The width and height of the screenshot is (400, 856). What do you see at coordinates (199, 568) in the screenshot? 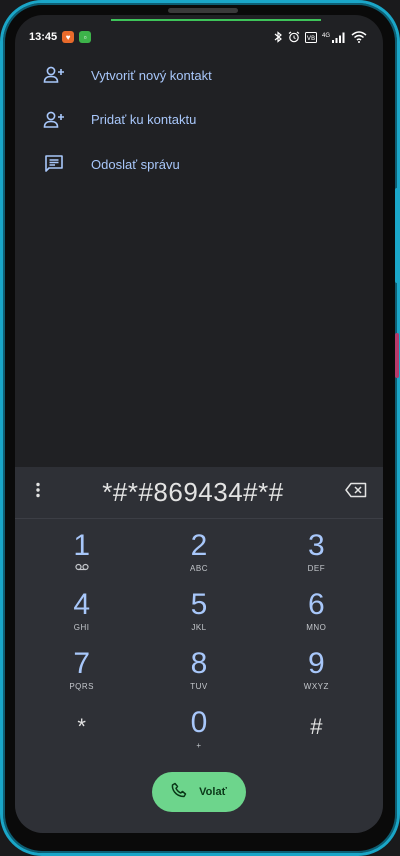
I see `key-letters: ABC` at bounding box center [199, 568].